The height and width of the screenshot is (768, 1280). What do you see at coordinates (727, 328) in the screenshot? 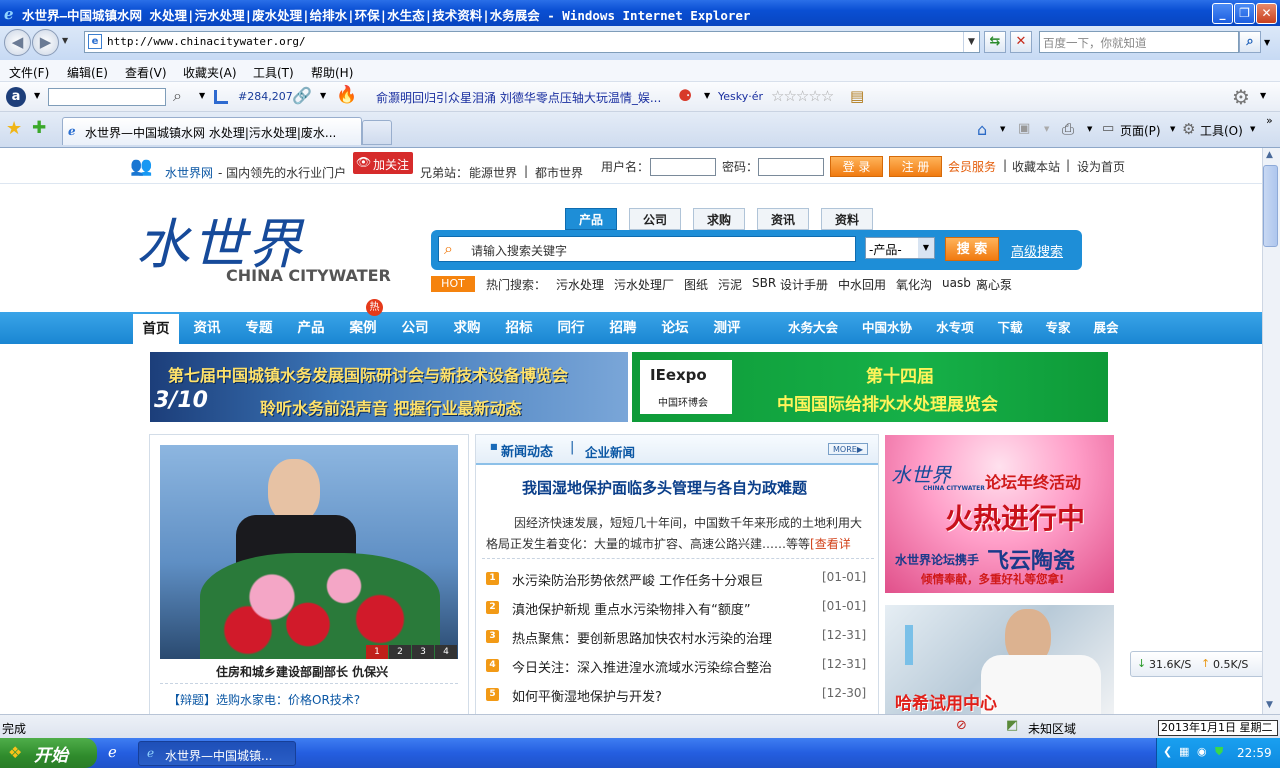
I see `nav-review: 测评` at bounding box center [727, 328].